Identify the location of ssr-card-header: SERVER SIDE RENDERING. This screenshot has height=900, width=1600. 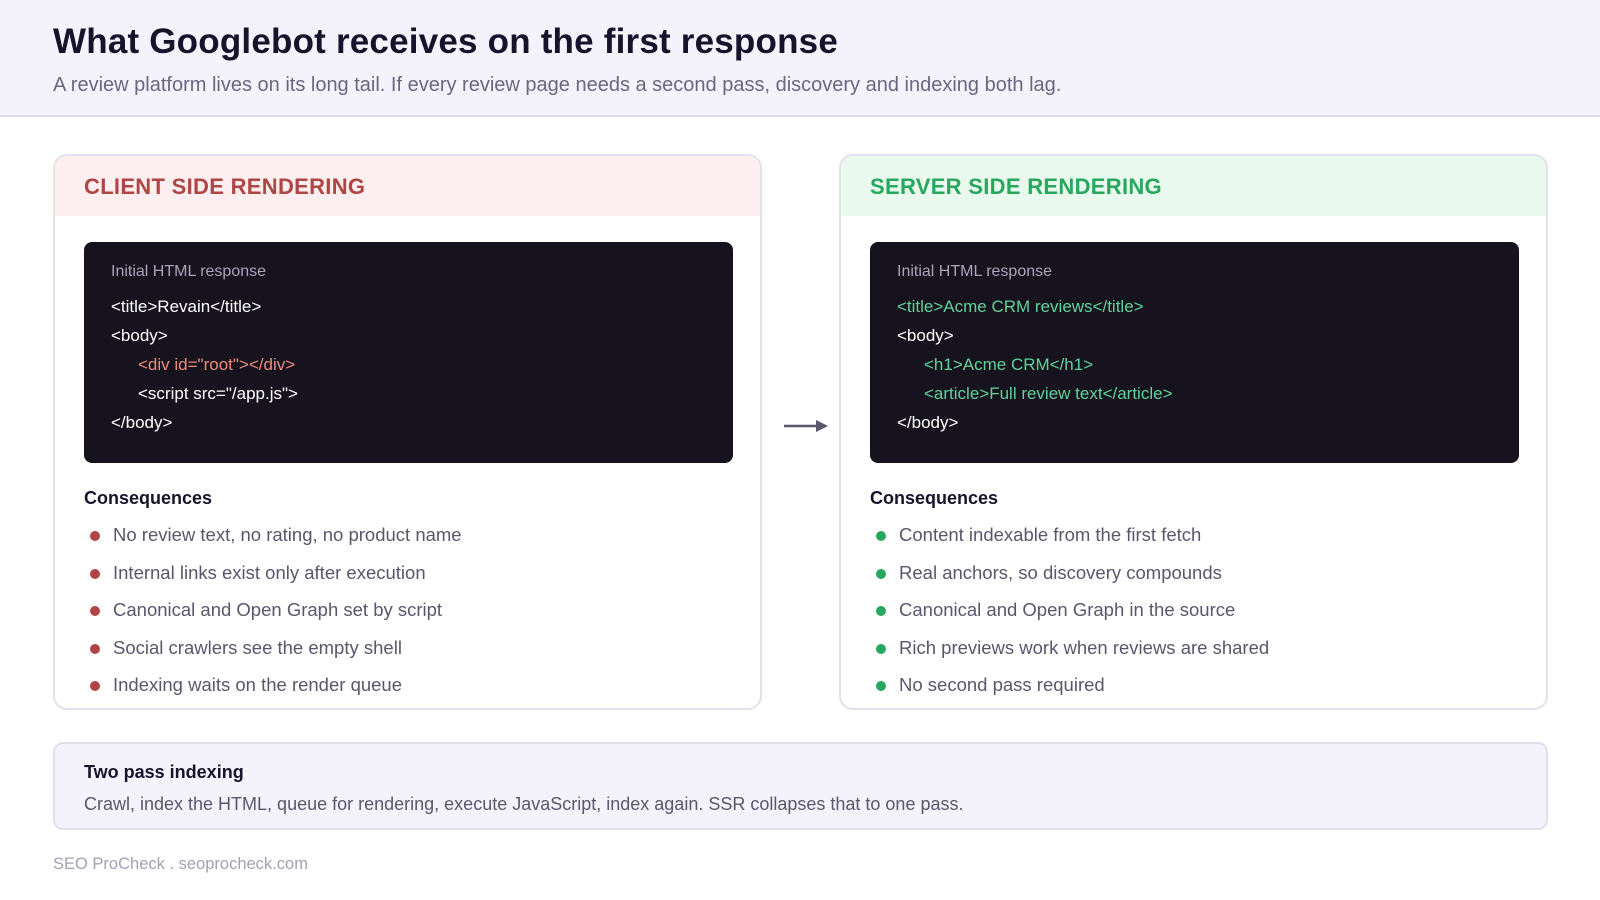
(1193, 186).